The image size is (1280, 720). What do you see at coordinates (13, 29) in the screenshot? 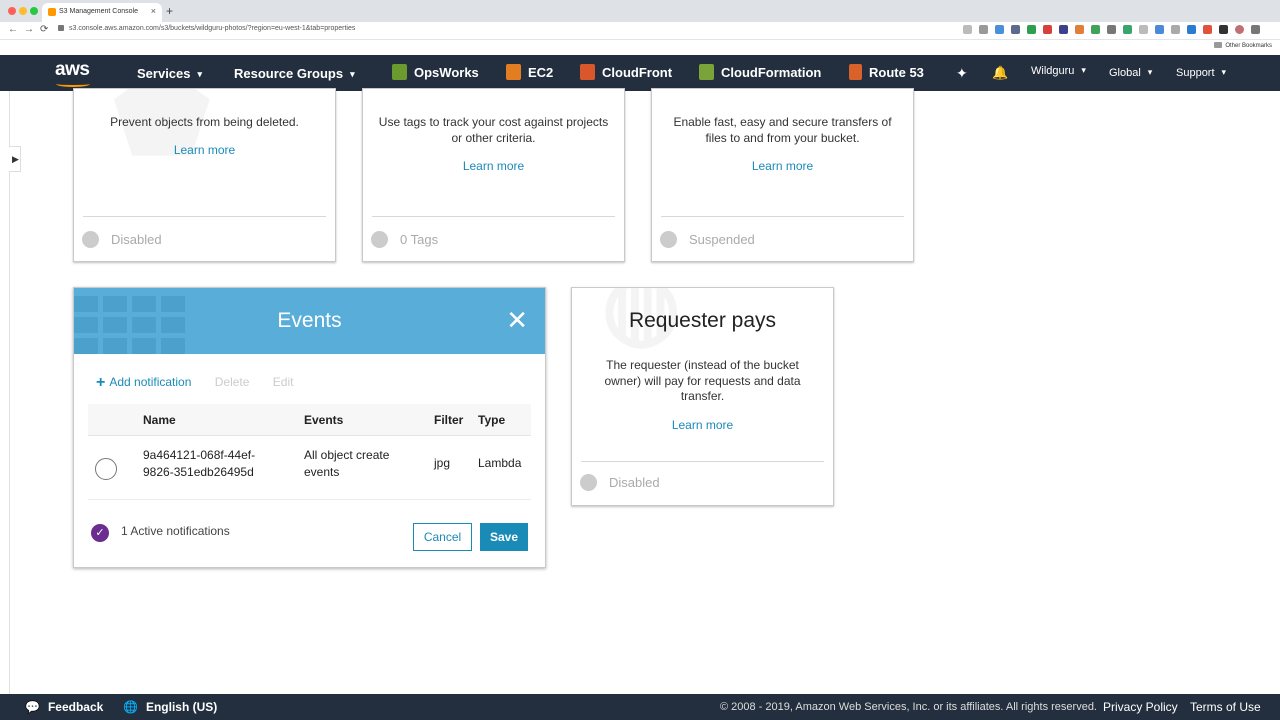
I see `back-icon: ←` at bounding box center [13, 29].